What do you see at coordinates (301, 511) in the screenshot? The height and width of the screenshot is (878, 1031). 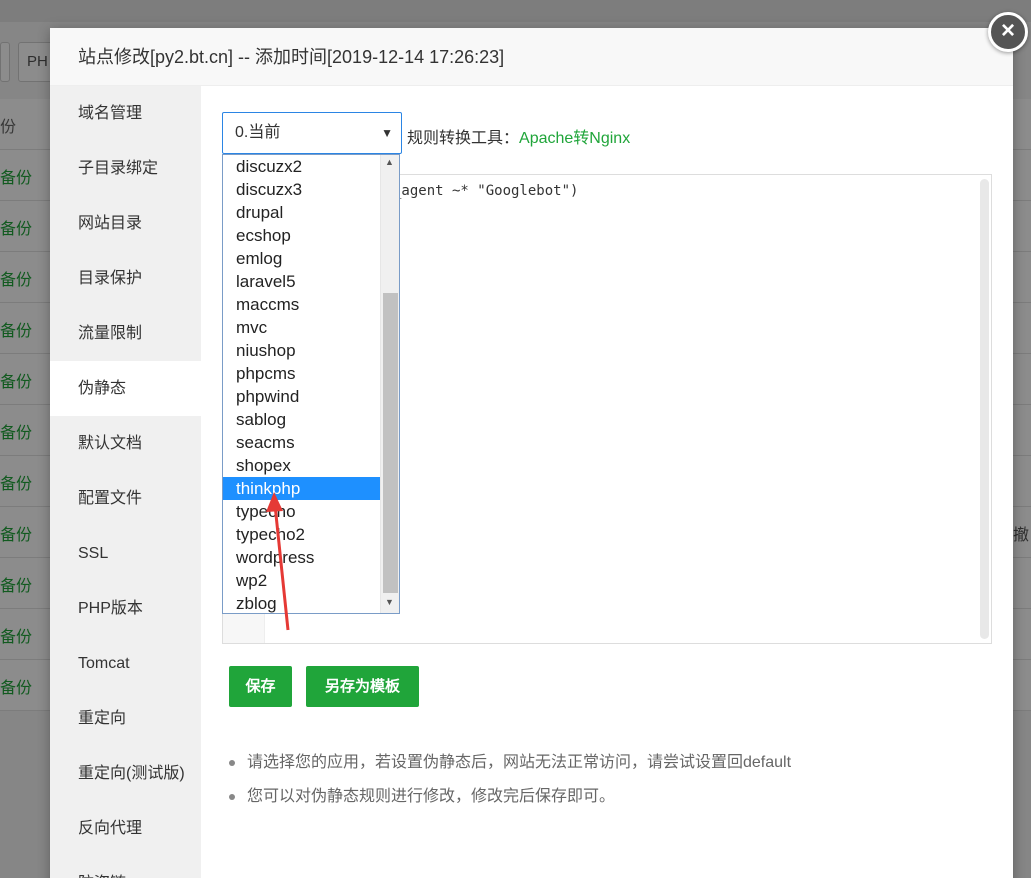 I see `dropdown-option: typecho` at bounding box center [301, 511].